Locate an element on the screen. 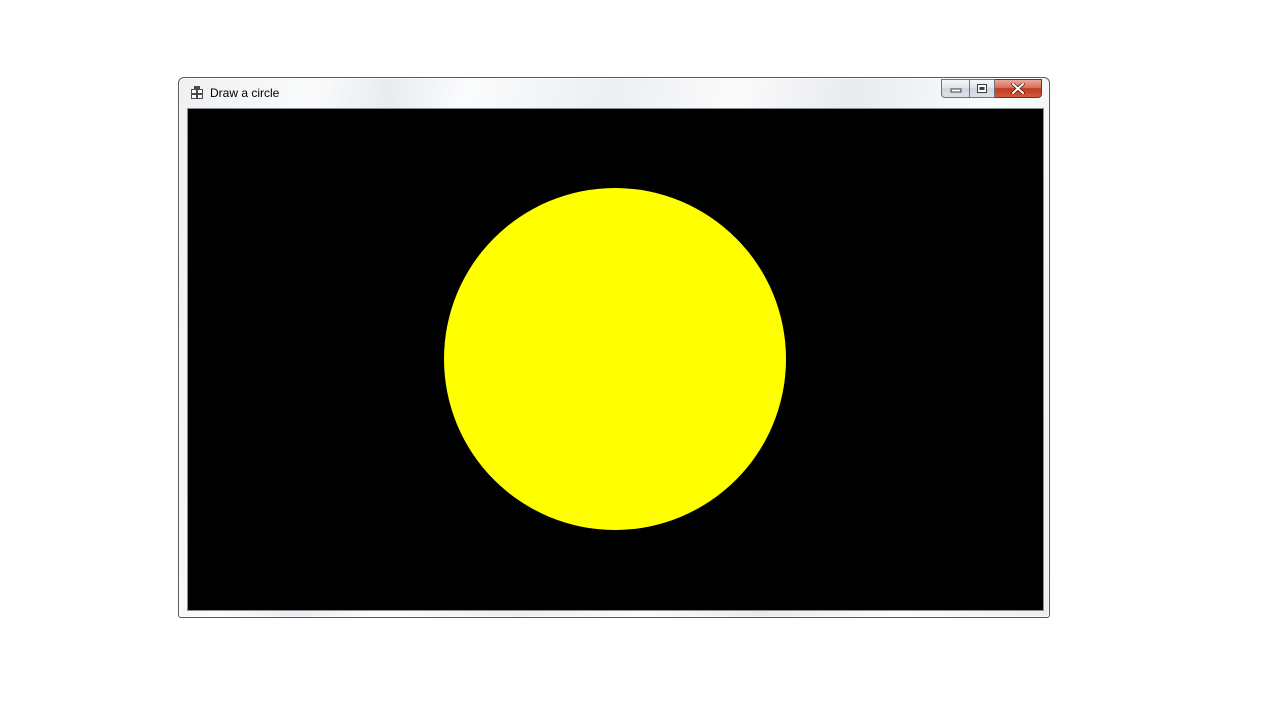  minimize-icon is located at coordinates (955, 90).